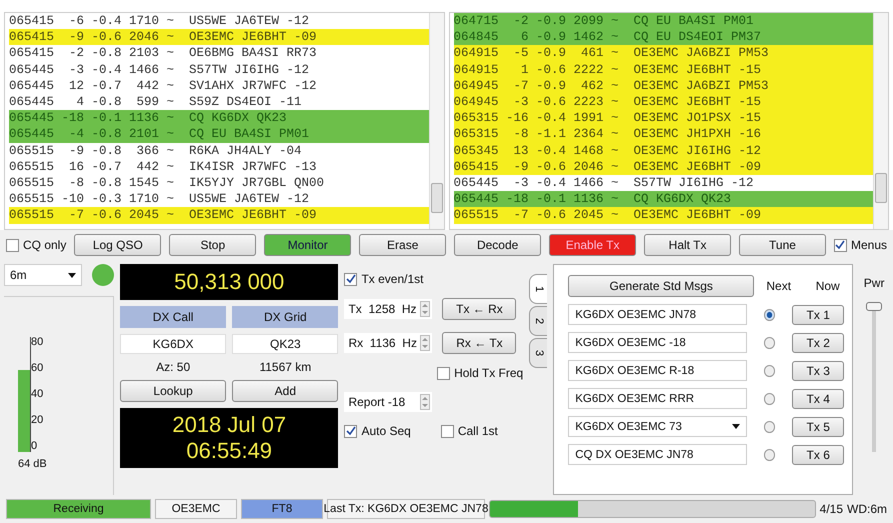 This screenshot has height=523, width=893. What do you see at coordinates (867, 509) in the screenshot?
I see `watchdog-text: WD:6m` at bounding box center [867, 509].